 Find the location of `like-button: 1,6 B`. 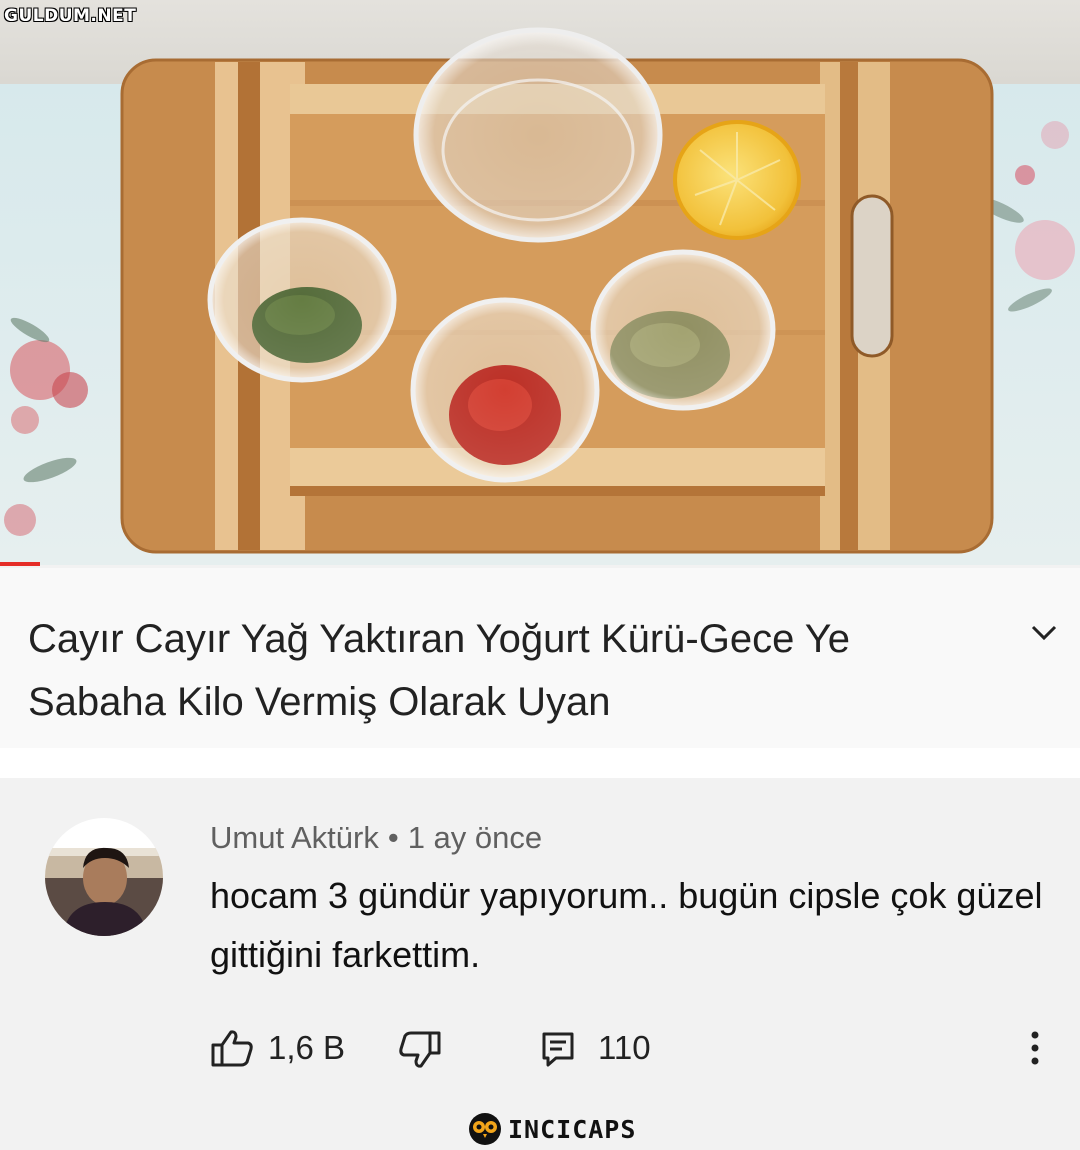

like-button: 1,6 B is located at coordinates (277, 1048).